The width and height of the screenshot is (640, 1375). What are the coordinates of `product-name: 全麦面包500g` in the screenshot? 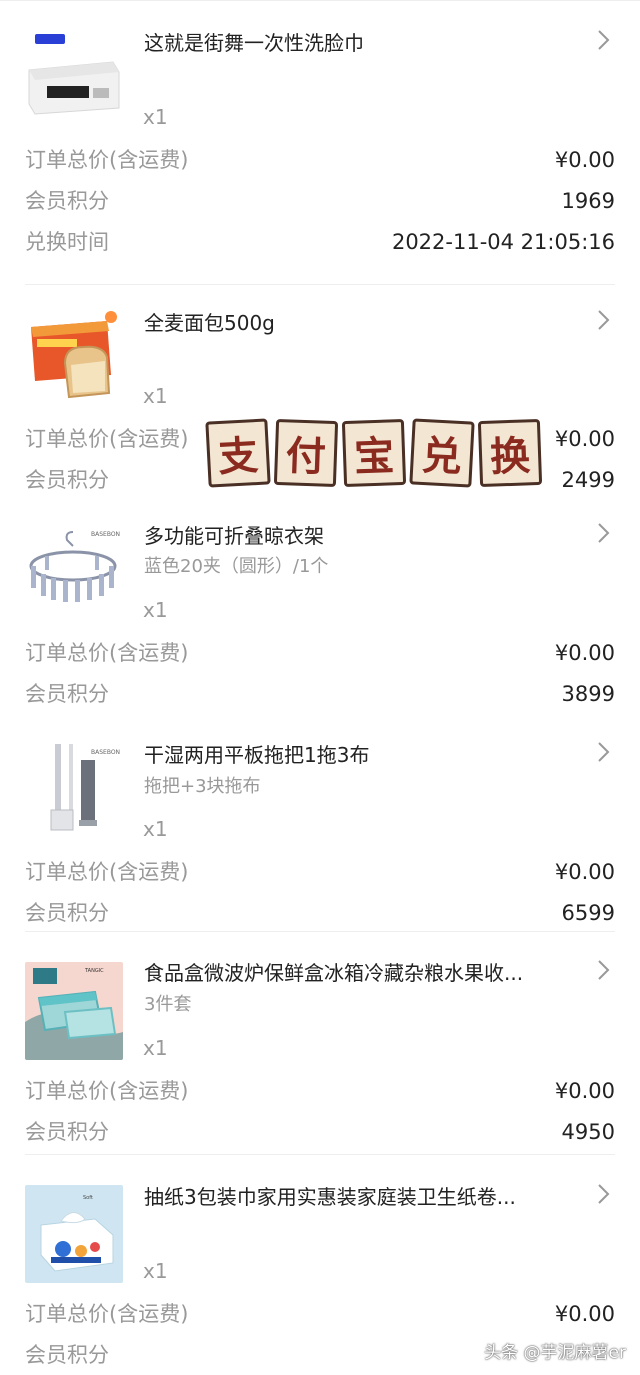 It's located at (209, 323).